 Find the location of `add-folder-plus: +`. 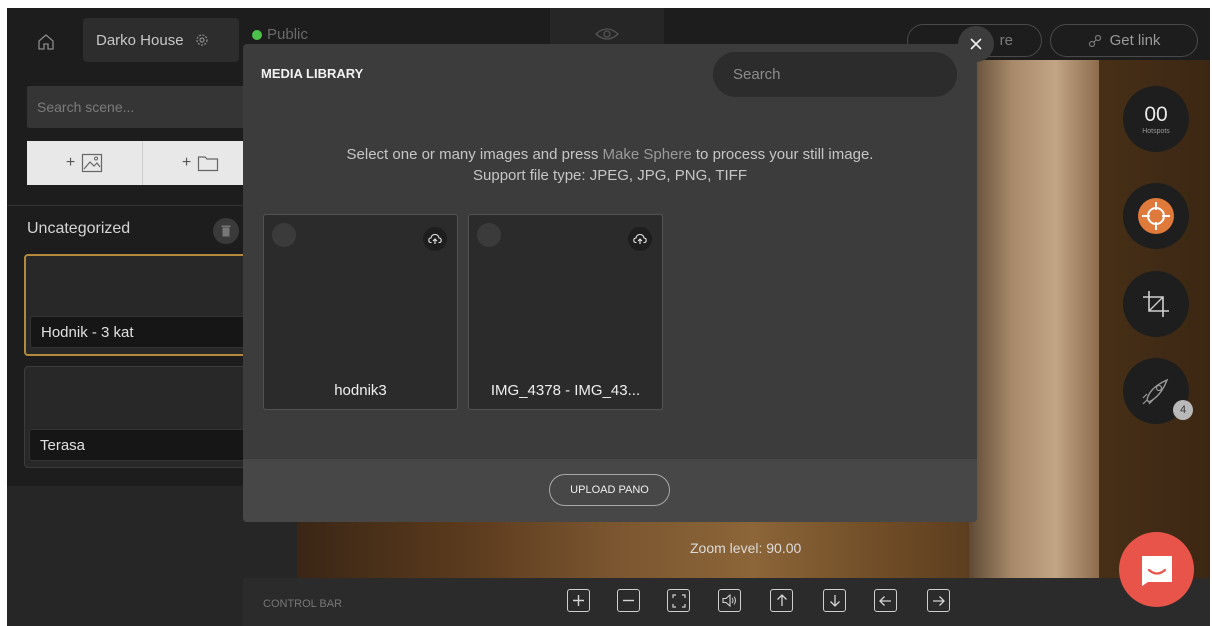

add-folder-plus: + is located at coordinates (186, 162).